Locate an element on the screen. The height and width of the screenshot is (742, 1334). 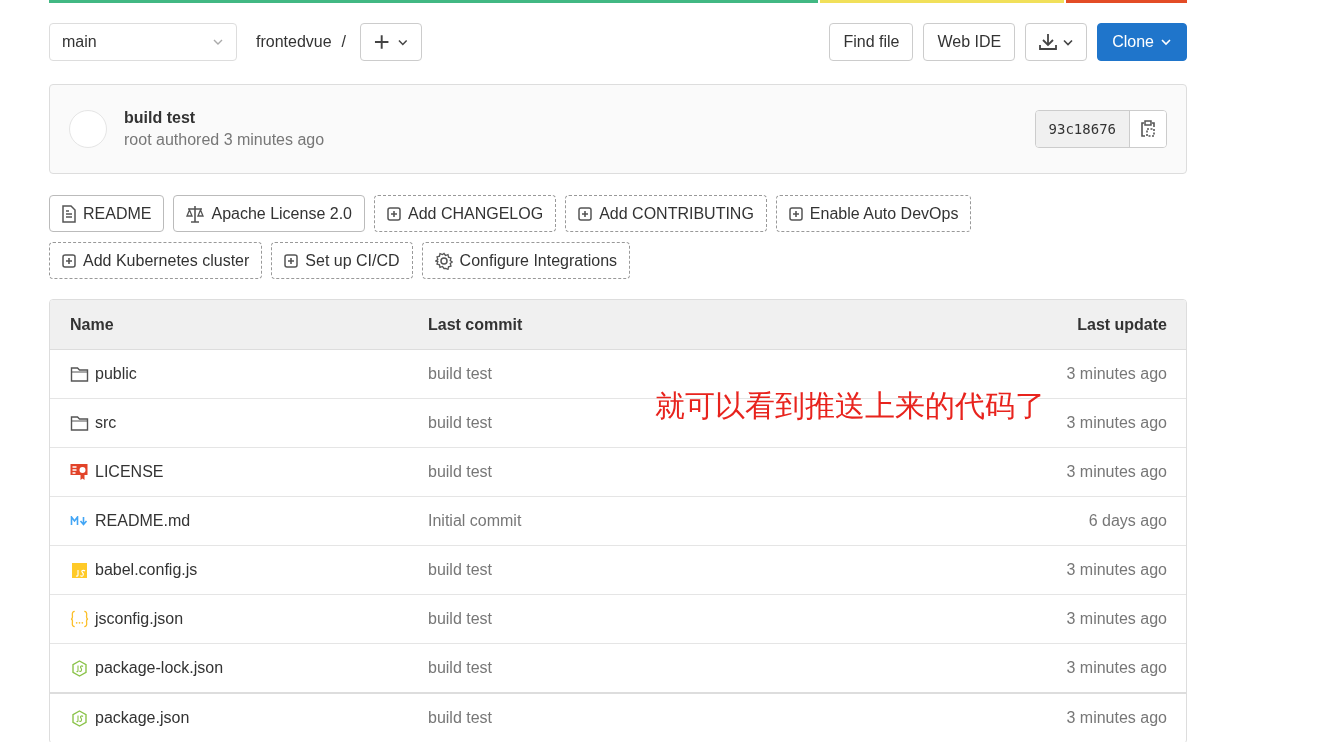
markdown-icon is located at coordinates (79, 521).